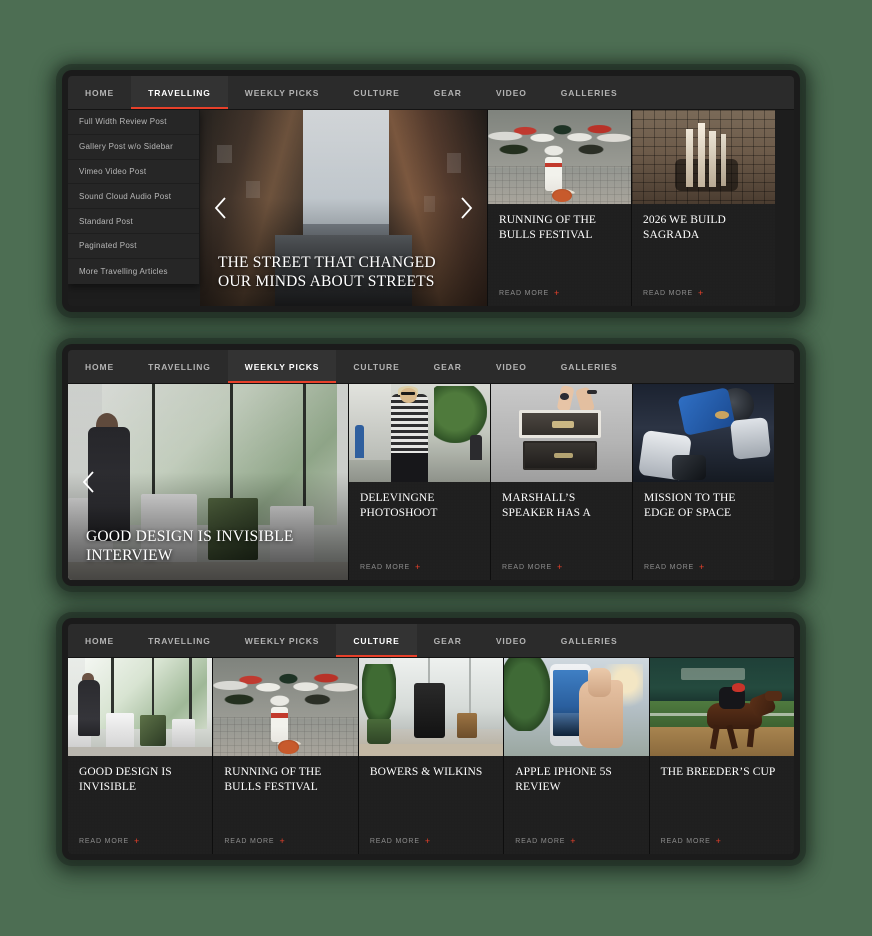  Describe the element at coordinates (123, 122) in the screenshot. I see `dropdown-item-label: Full Width Review Post` at that location.